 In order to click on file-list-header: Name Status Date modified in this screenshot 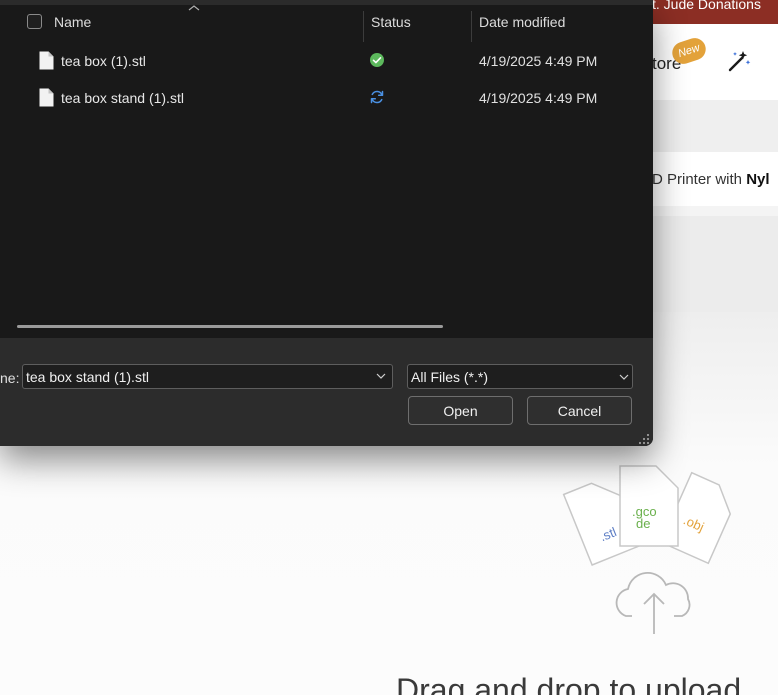, I will do `click(326, 23)`.